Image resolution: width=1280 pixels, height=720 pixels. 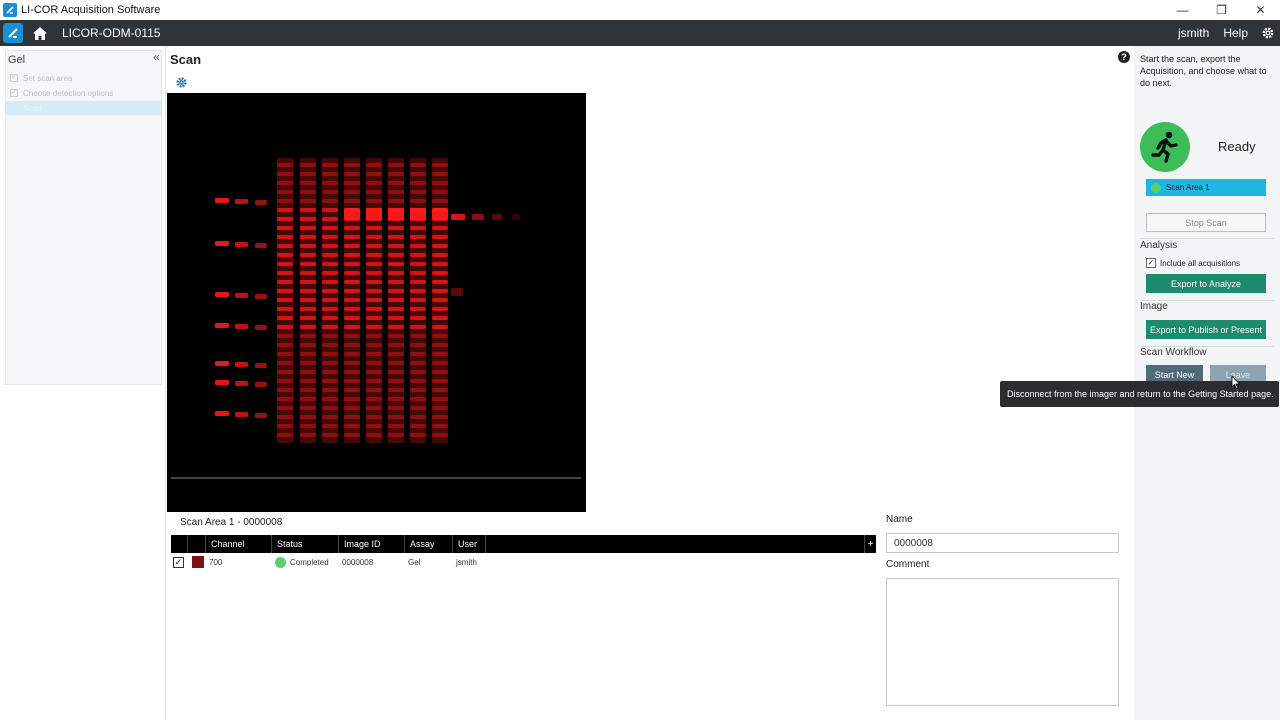 I want to click on close-button: ✕, so click(x=1260, y=10).